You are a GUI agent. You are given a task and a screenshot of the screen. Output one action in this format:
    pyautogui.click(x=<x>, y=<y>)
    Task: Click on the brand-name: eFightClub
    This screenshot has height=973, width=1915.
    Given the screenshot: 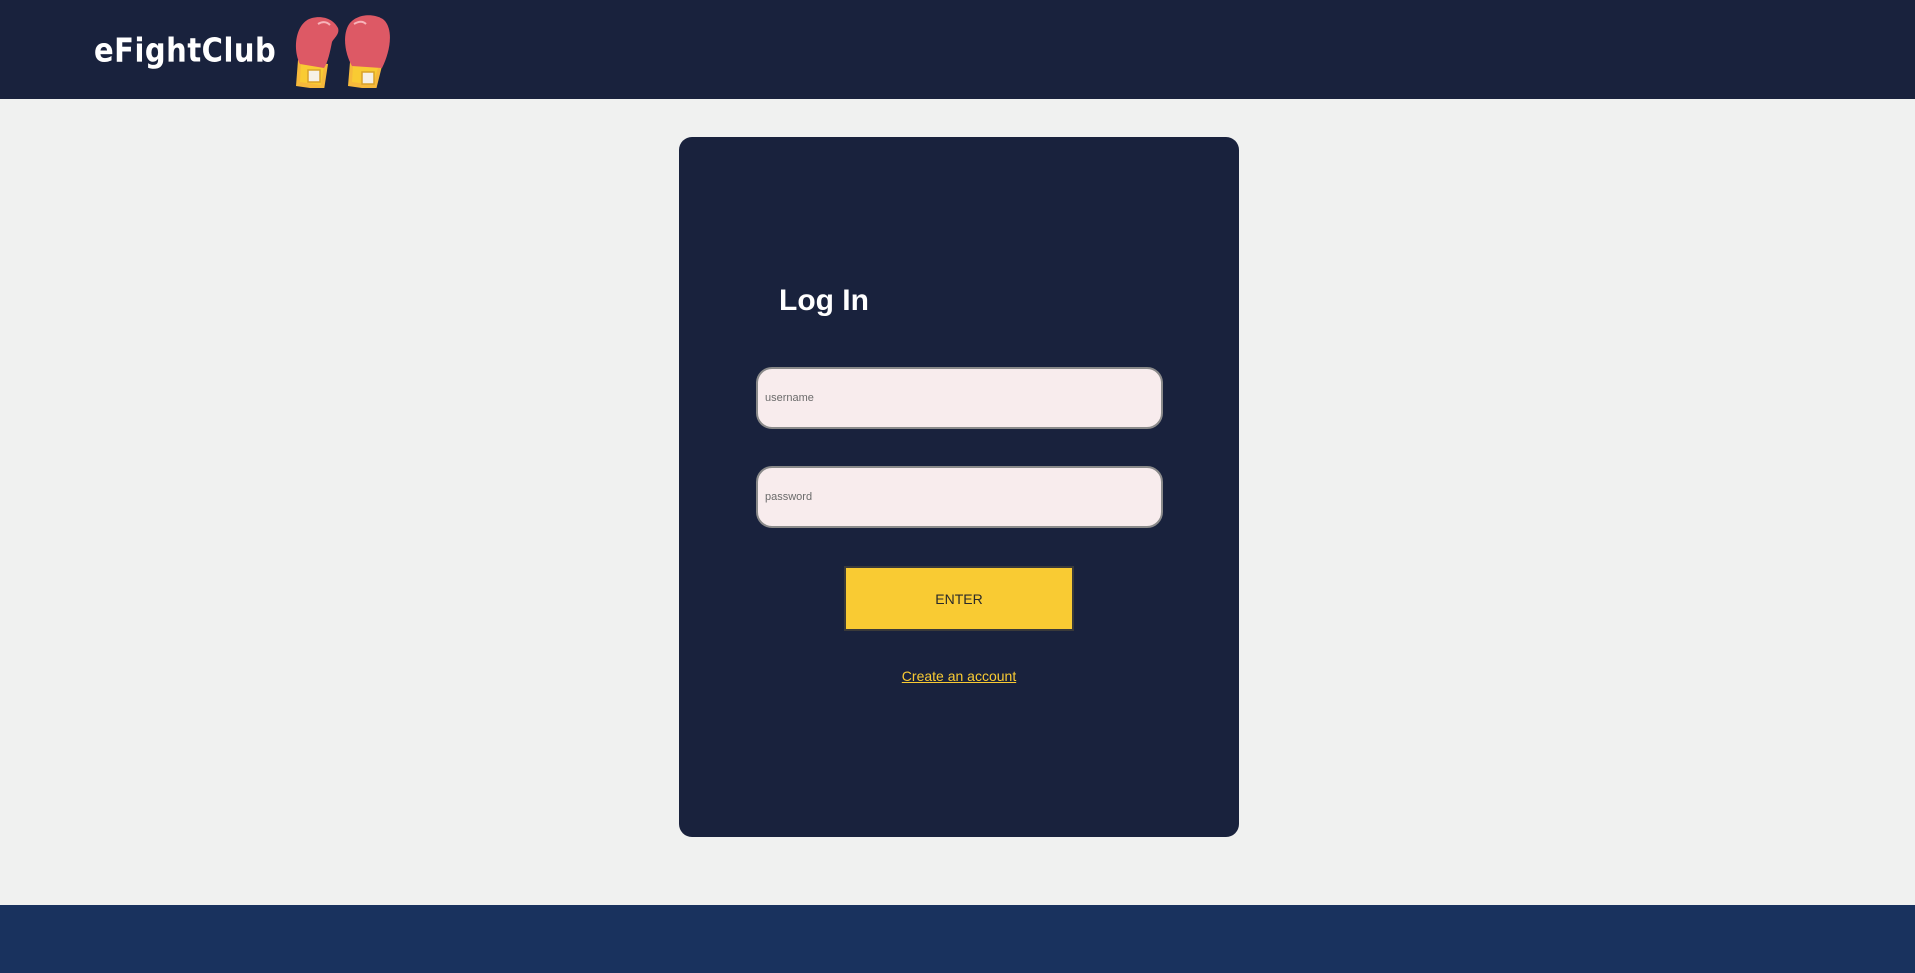 What is the action you would take?
    pyautogui.click(x=185, y=50)
    